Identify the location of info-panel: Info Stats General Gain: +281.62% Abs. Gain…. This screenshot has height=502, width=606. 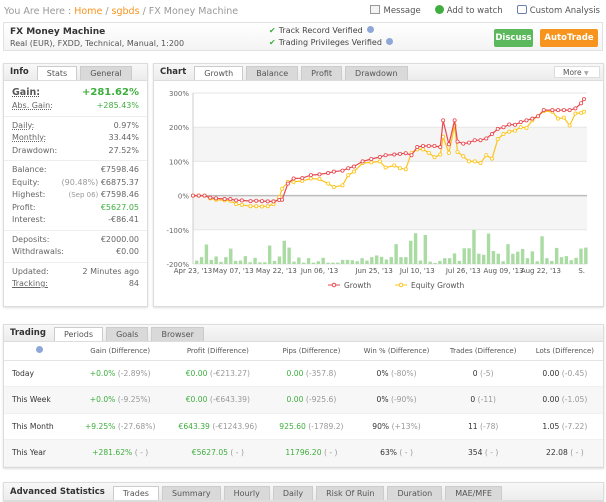
(75, 185).